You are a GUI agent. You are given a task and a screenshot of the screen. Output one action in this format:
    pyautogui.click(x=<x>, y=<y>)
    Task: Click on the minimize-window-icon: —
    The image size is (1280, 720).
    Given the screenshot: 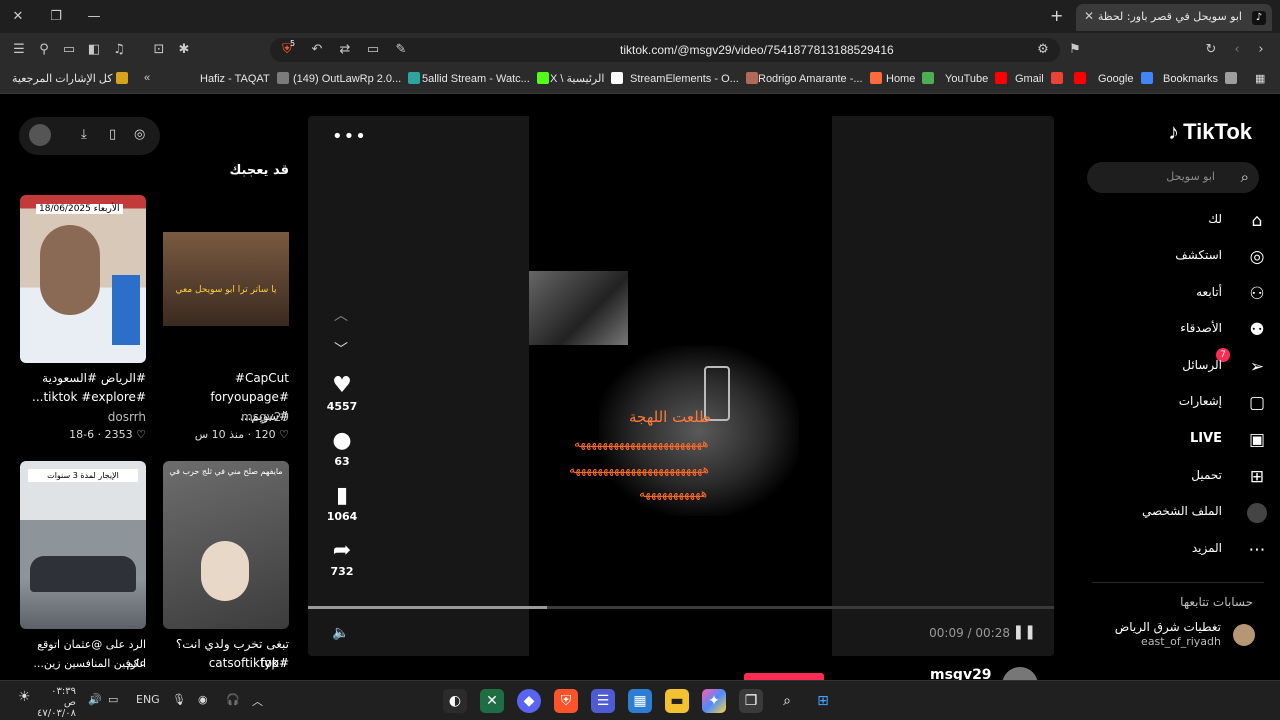 What is the action you would take?
    pyautogui.click(x=94, y=17)
    